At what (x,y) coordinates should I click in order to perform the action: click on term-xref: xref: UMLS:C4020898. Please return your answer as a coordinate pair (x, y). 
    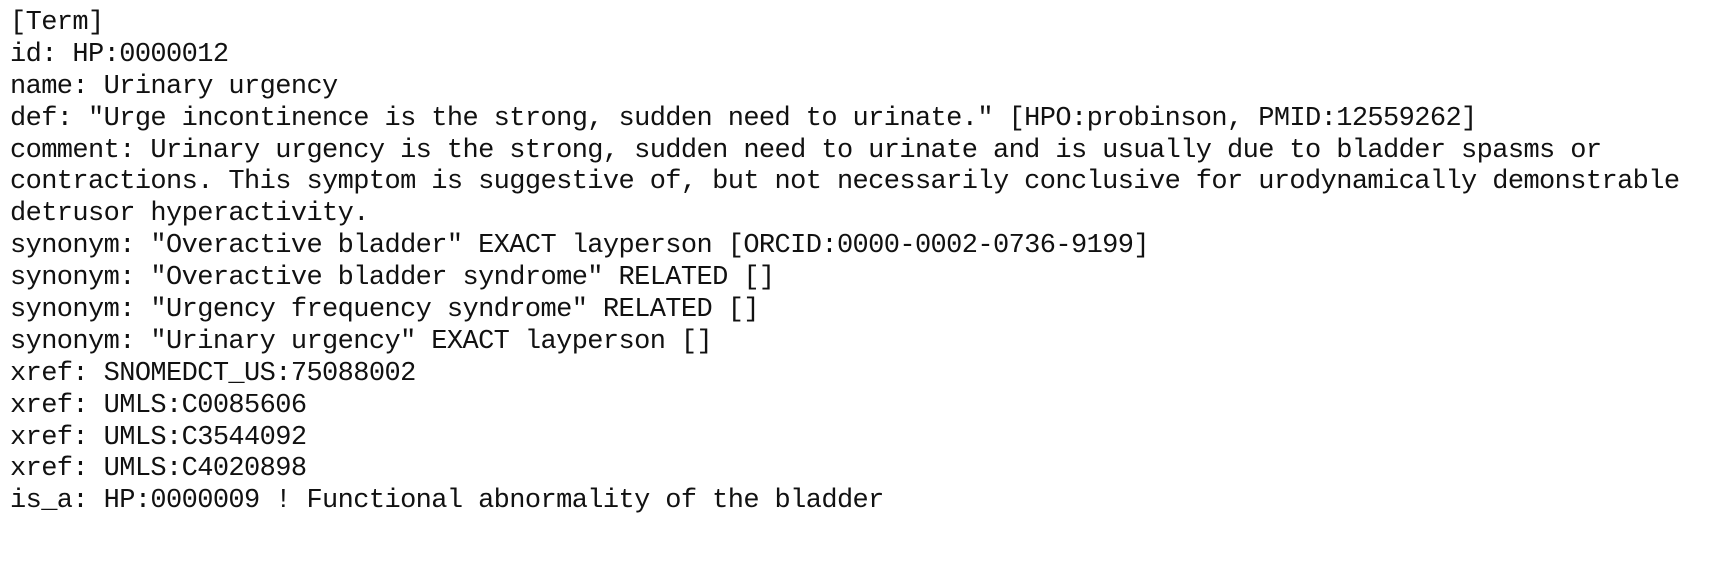
    Looking at the image, I should click on (158, 469).